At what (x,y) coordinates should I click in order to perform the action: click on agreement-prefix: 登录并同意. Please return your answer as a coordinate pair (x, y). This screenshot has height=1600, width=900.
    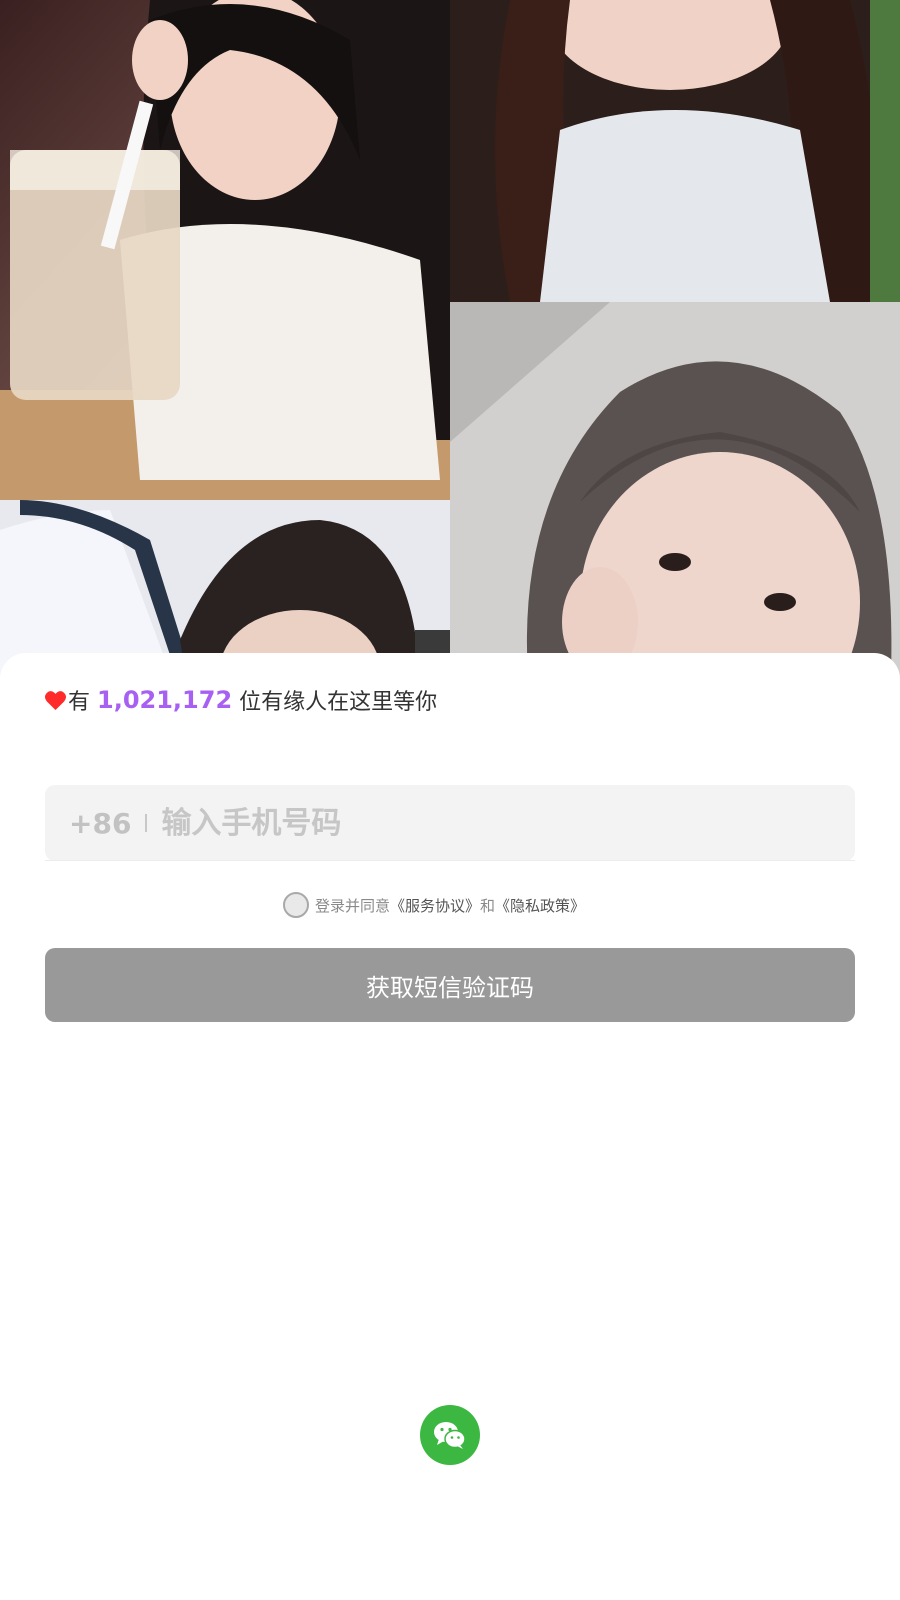
    Looking at the image, I should click on (353, 905).